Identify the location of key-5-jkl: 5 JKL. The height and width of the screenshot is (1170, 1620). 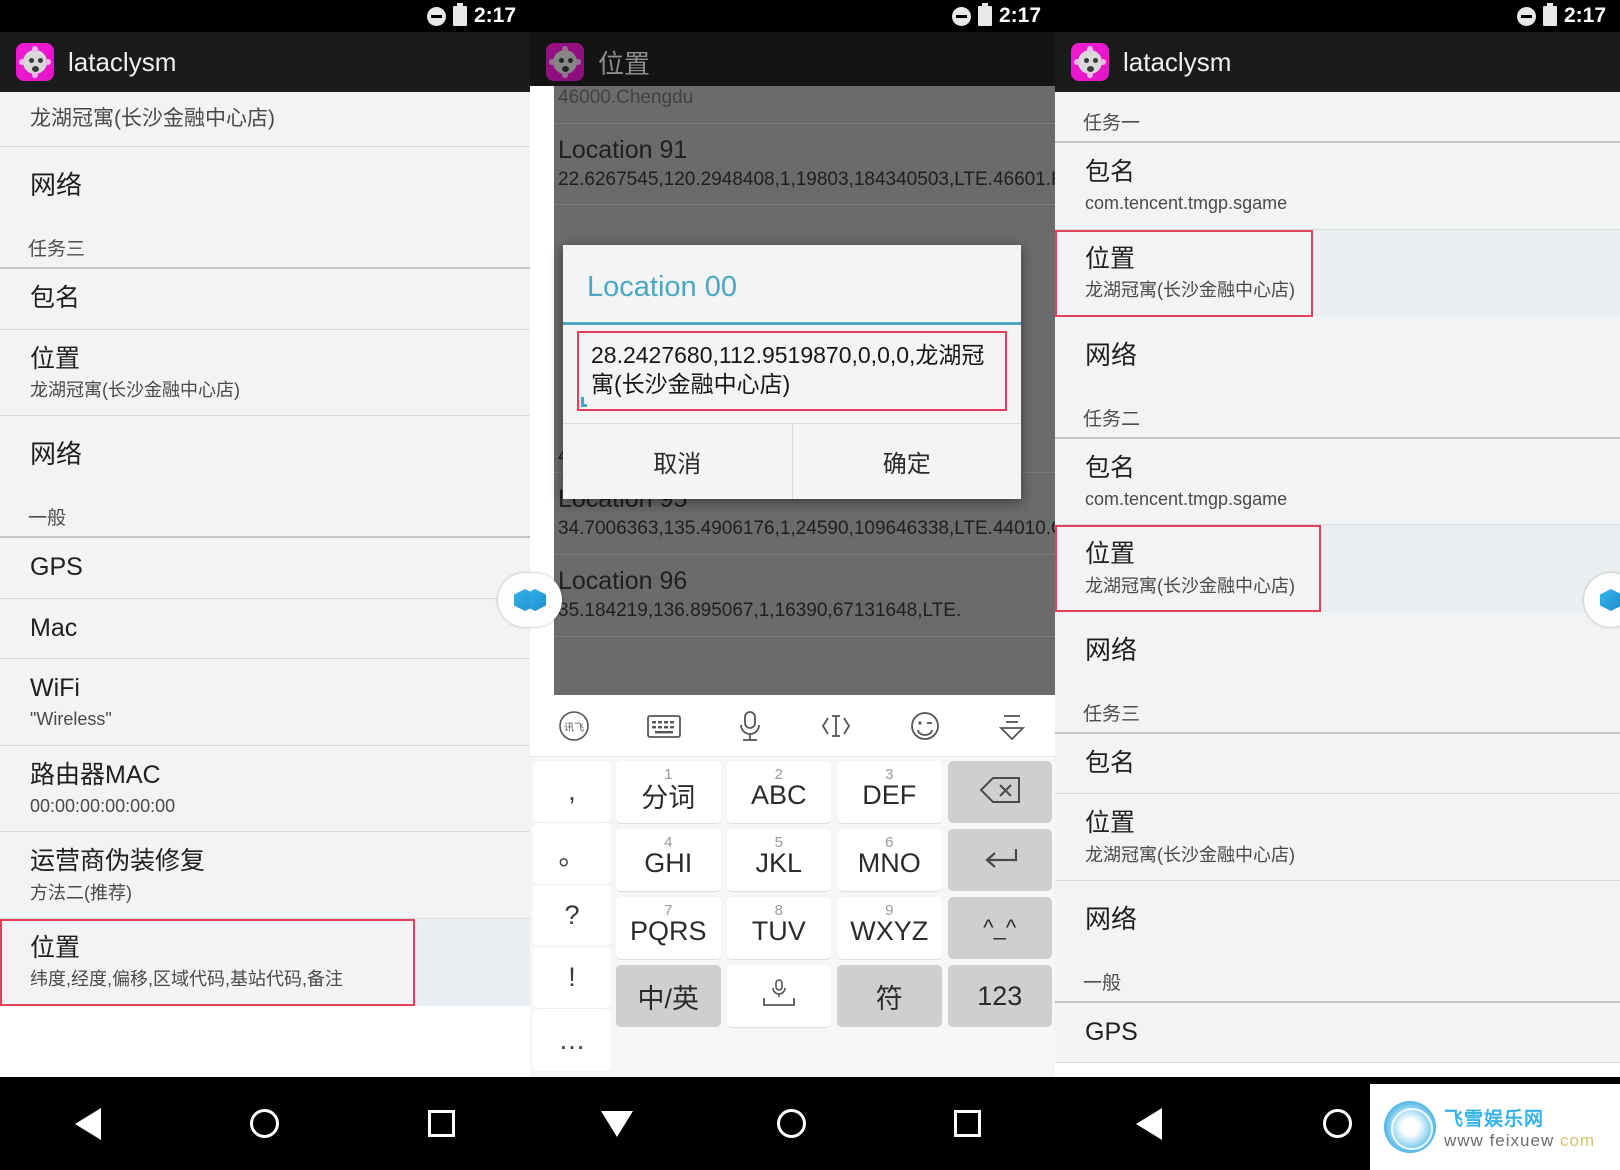
(778, 860).